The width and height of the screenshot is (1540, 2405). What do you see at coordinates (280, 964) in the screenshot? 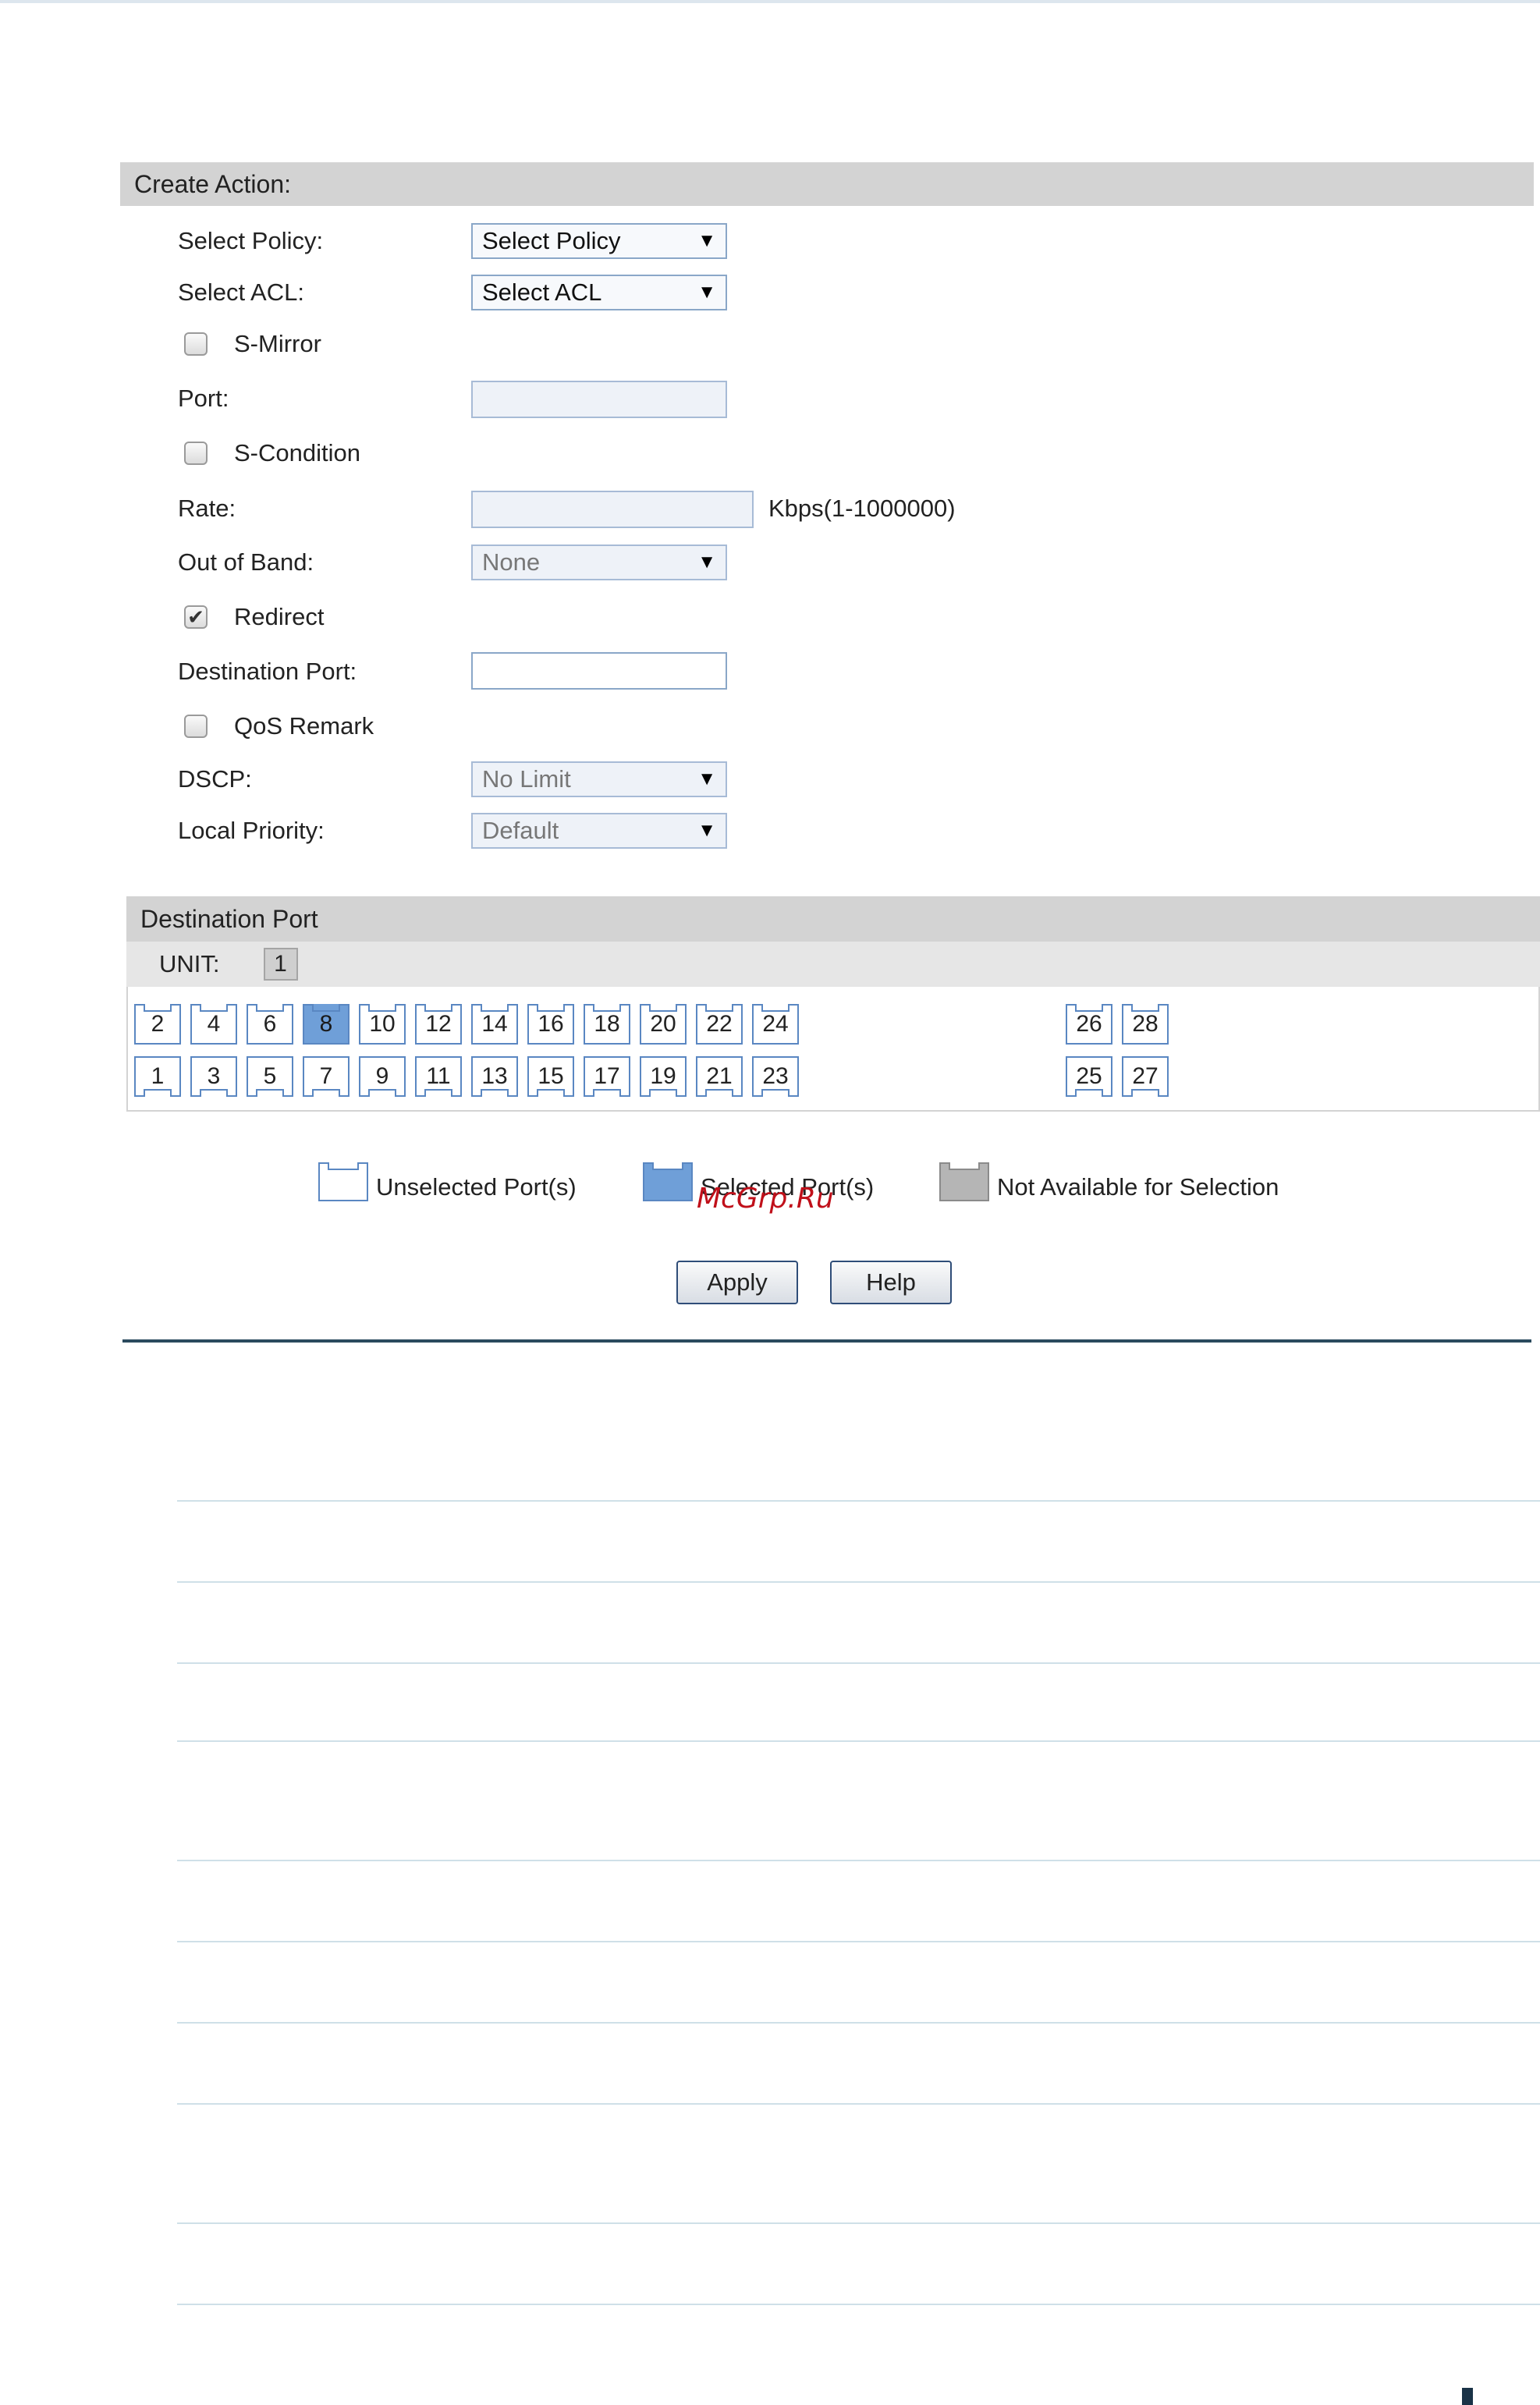
I see `unit-selector: 1` at bounding box center [280, 964].